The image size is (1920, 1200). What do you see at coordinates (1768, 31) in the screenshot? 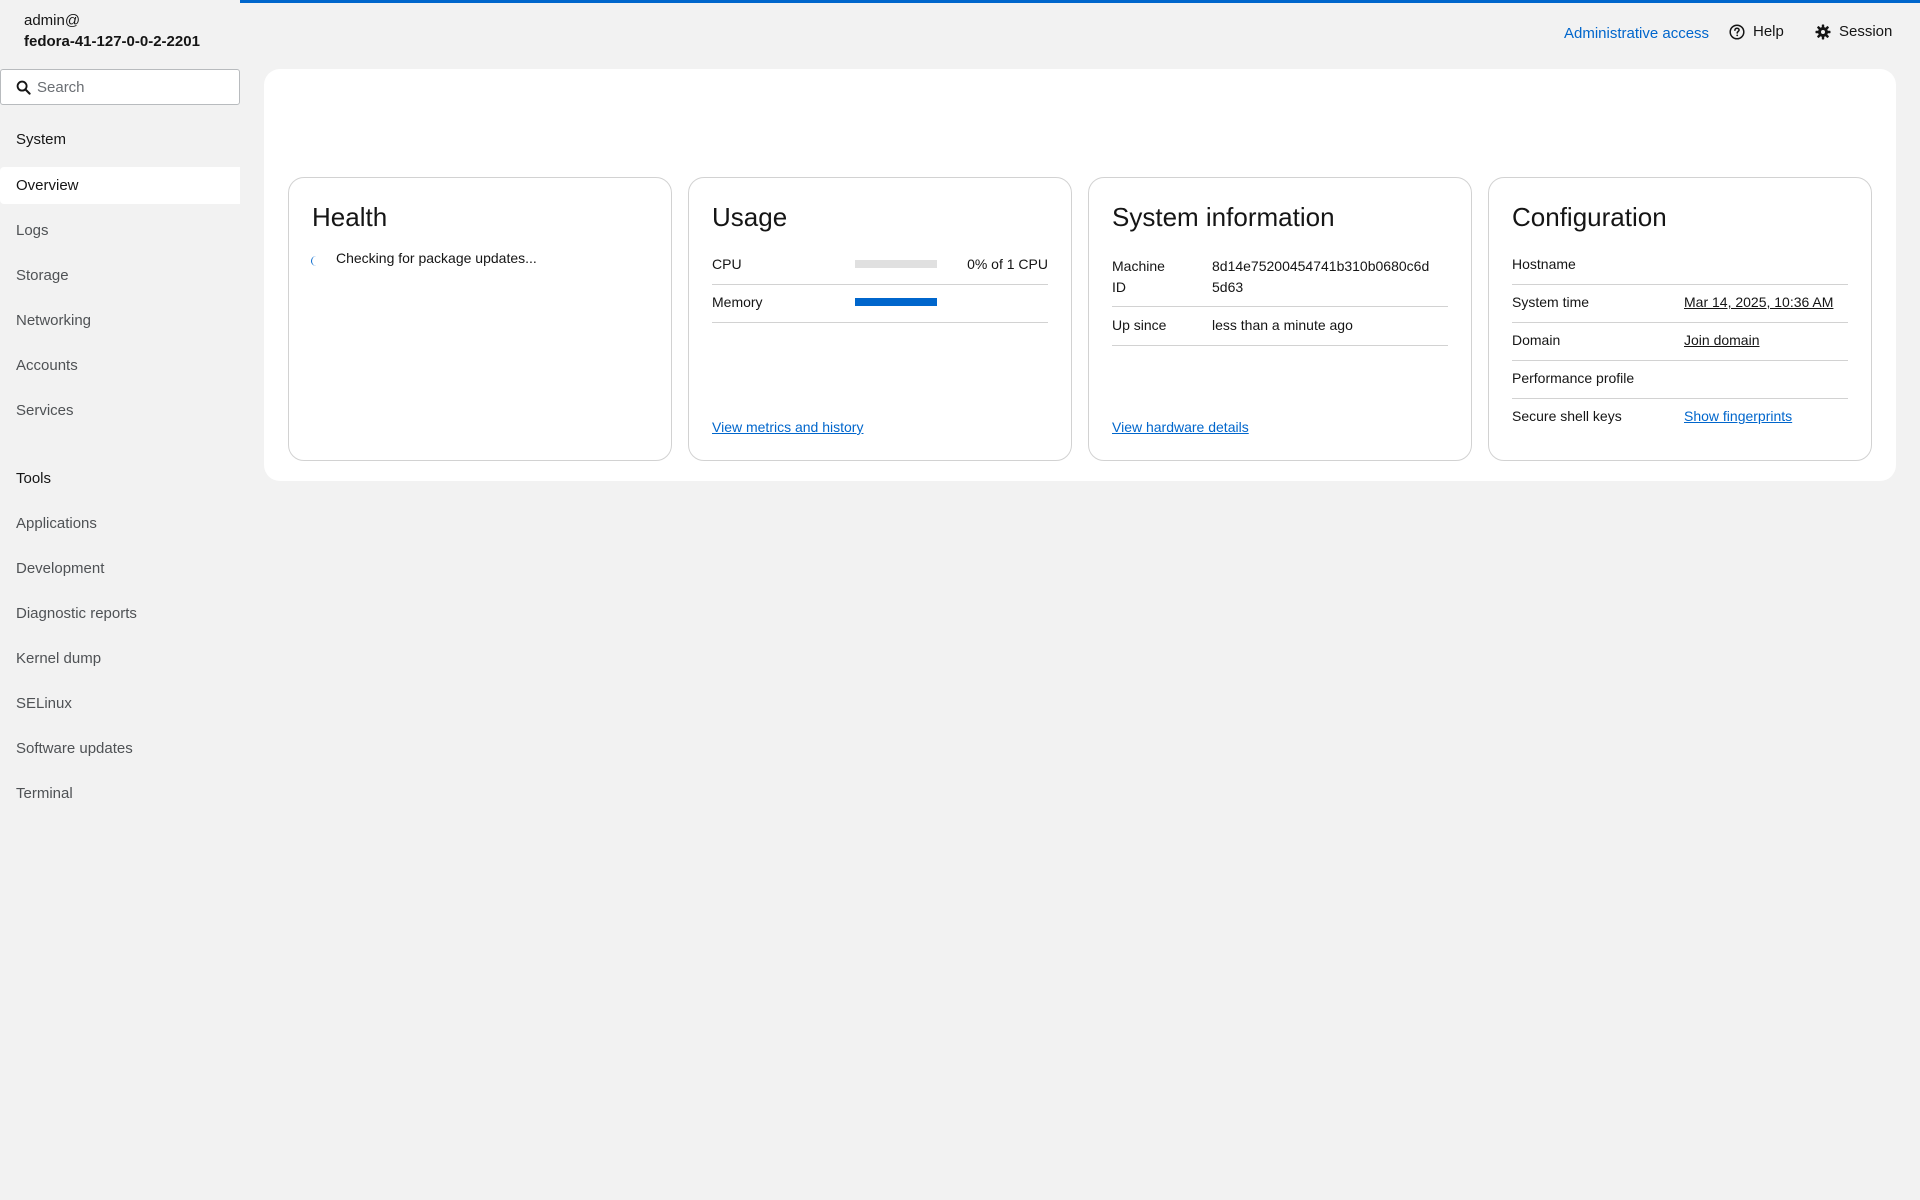
I see `help-label: Help` at bounding box center [1768, 31].